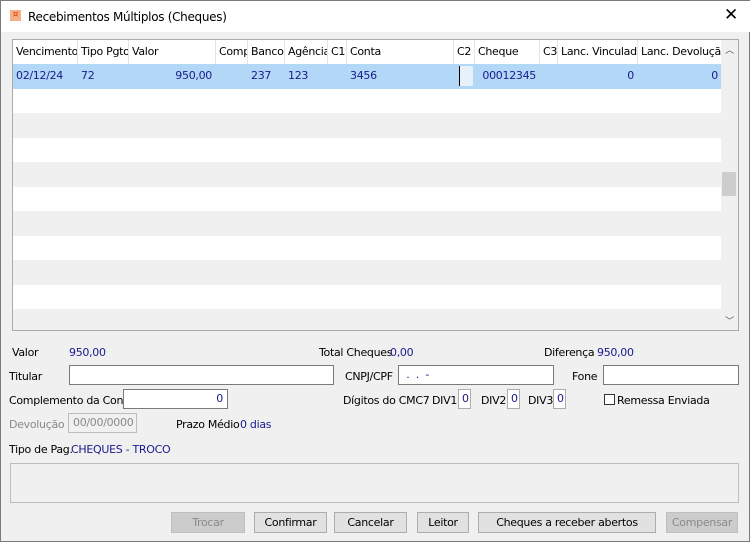 The image size is (750, 542). Describe the element at coordinates (507, 52) in the screenshot. I see `col-cheque: Cheque` at that location.